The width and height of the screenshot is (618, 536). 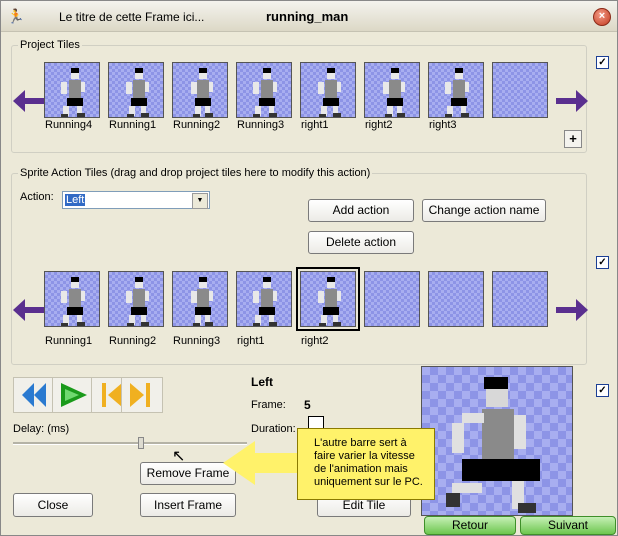 What do you see at coordinates (361, 210) in the screenshot?
I see `add-action-button: Add action` at bounding box center [361, 210].